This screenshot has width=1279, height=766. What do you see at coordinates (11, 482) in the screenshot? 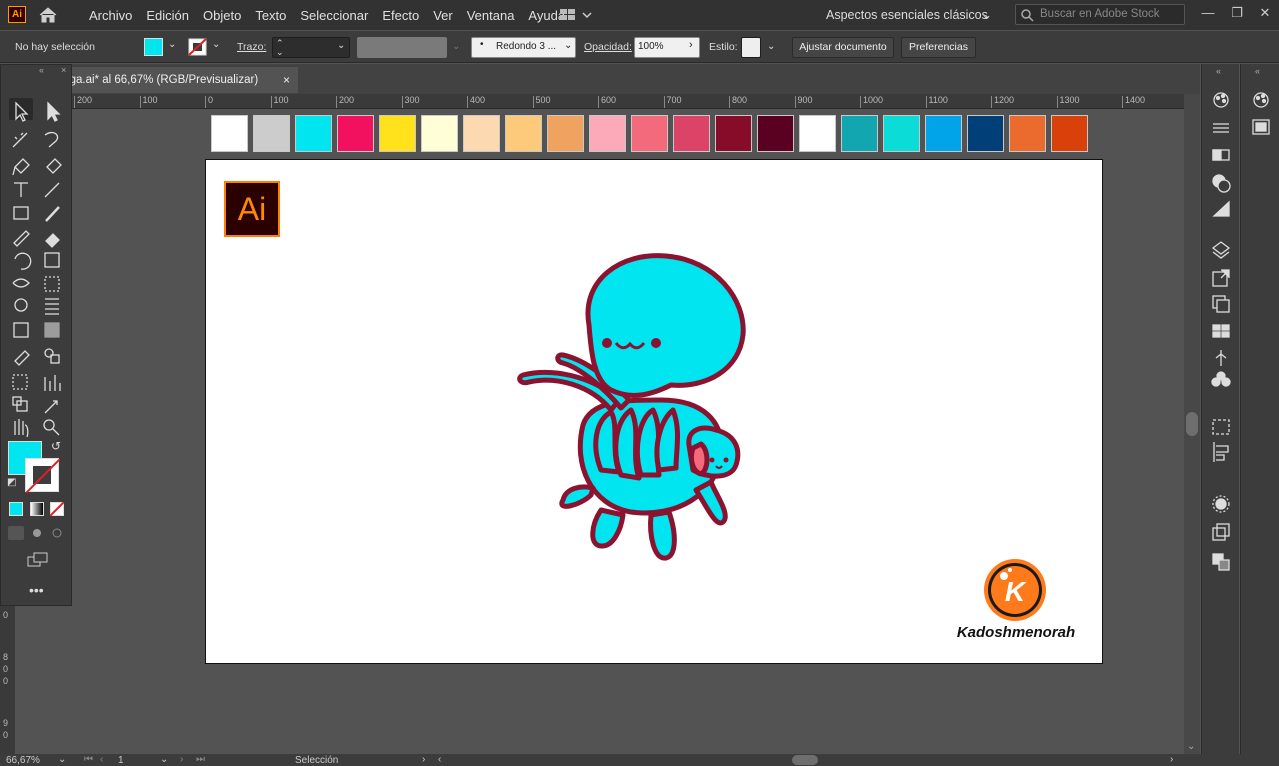
I see `default-colors-icon: ◩` at bounding box center [11, 482].